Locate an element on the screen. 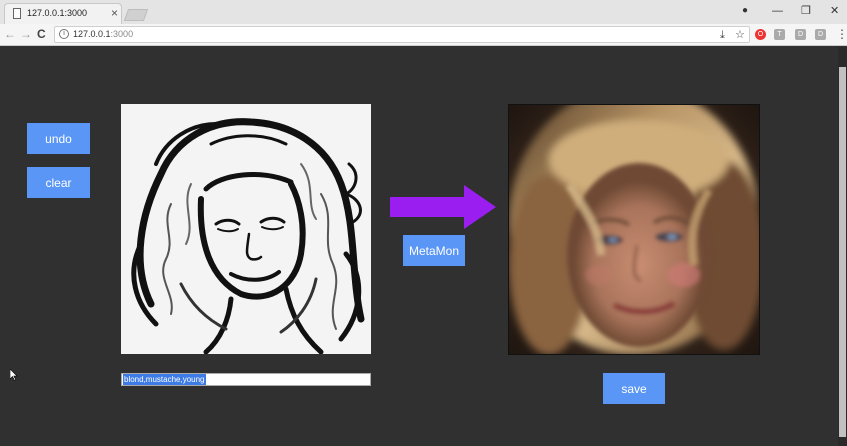 The height and width of the screenshot is (446, 847). browser-tab: 127.0.0.1:3000 × is located at coordinates (63, 13).